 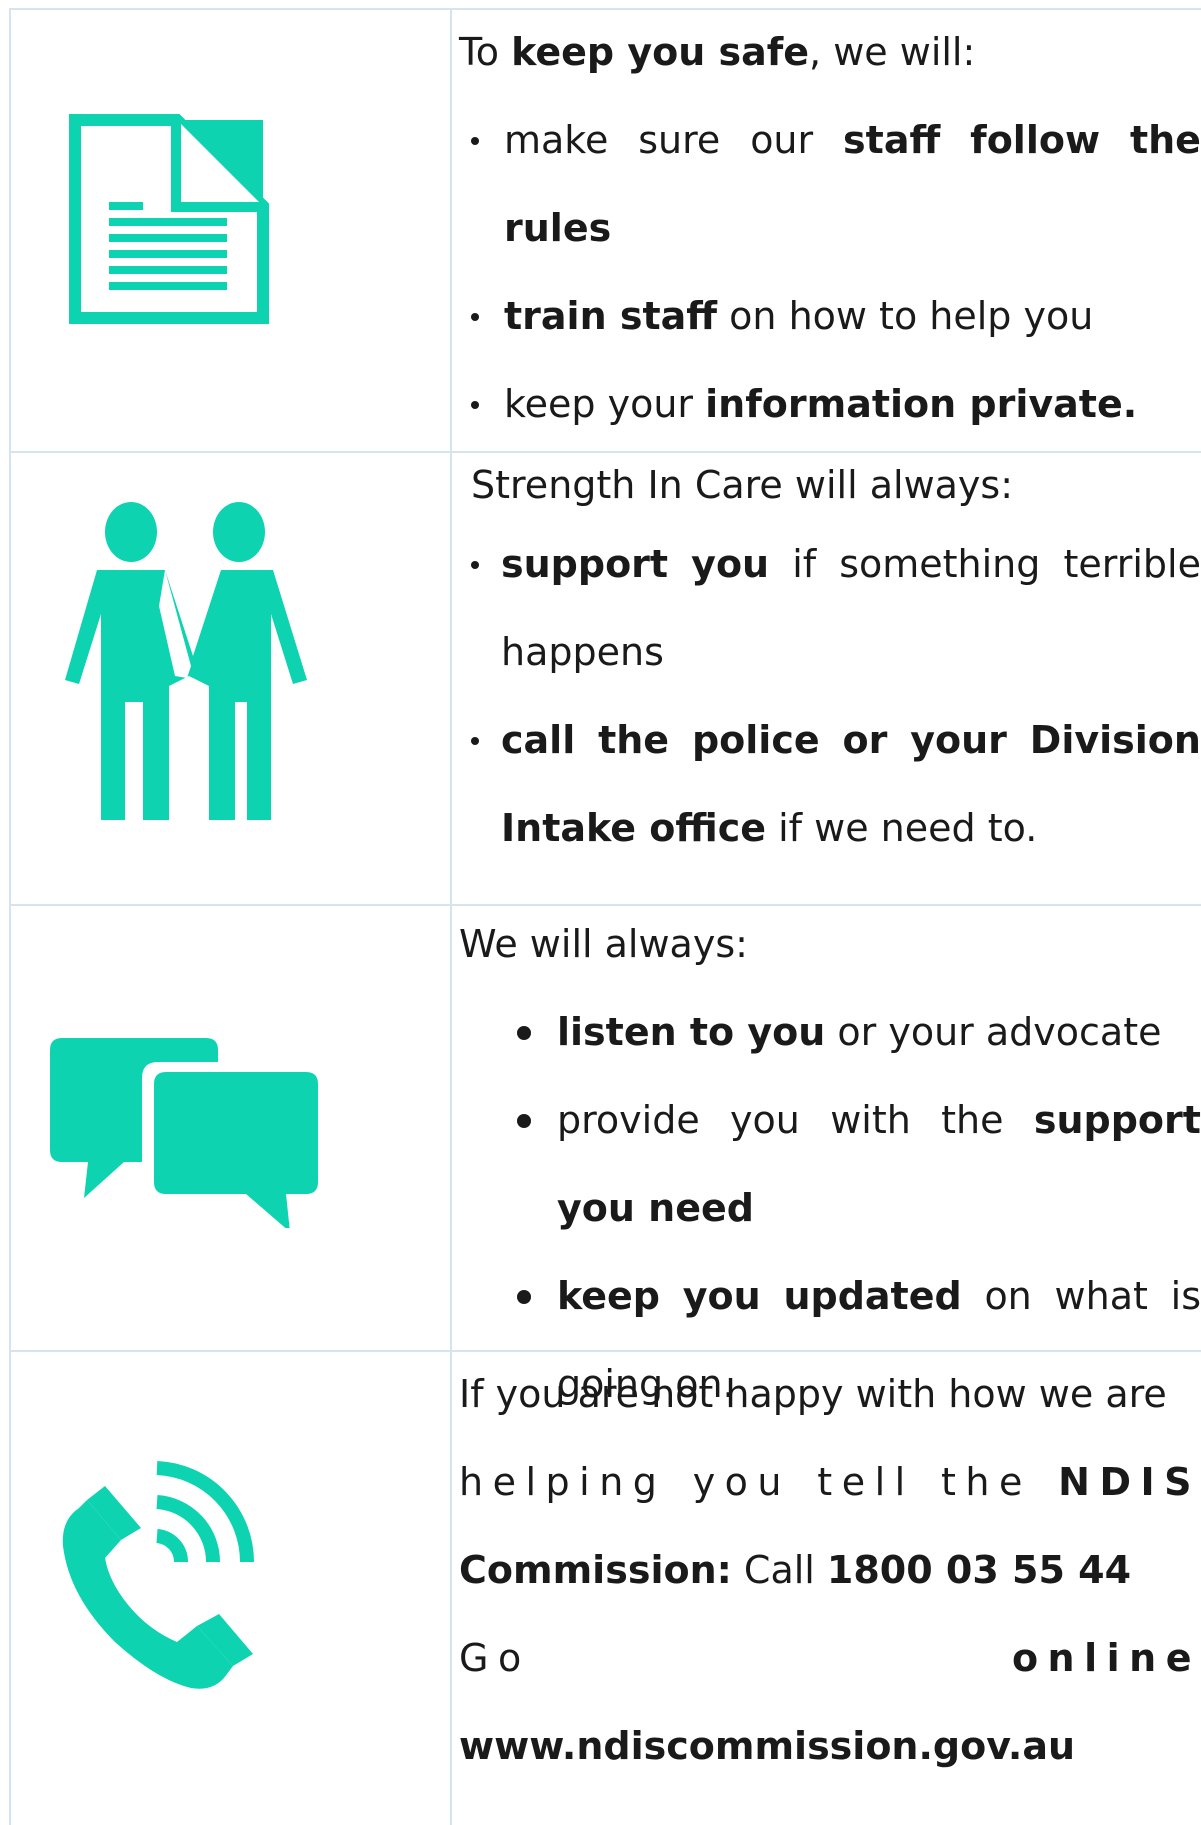 I want to click on phone-number: 1800 03 55 44, so click(x=979, y=1570).